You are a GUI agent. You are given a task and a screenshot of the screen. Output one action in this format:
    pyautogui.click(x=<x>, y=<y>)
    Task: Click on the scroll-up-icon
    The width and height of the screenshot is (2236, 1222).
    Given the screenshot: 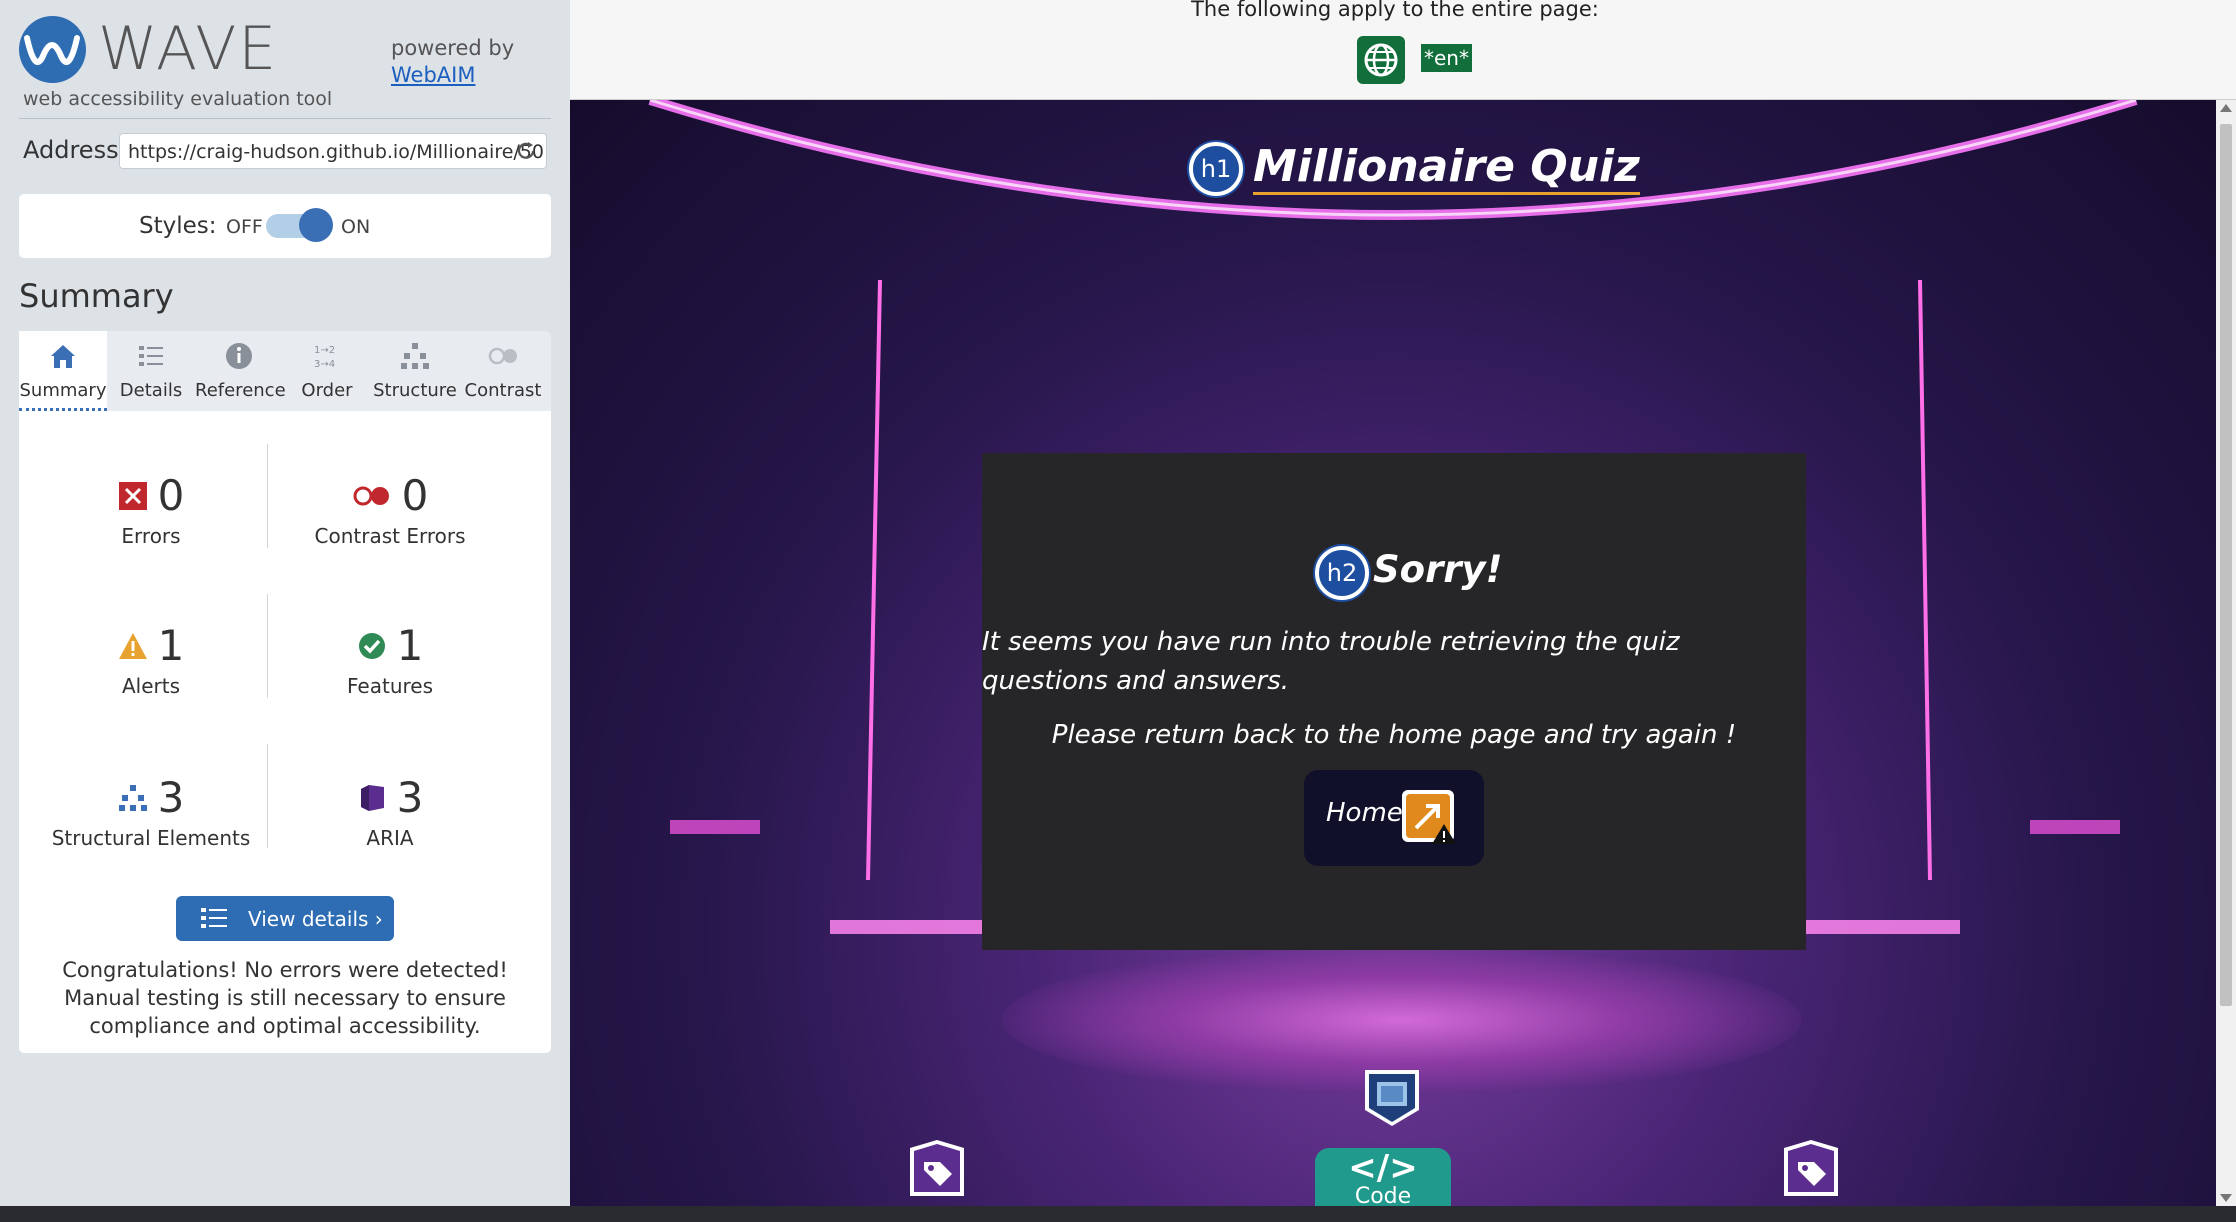 What is the action you would take?
    pyautogui.click(x=2226, y=108)
    